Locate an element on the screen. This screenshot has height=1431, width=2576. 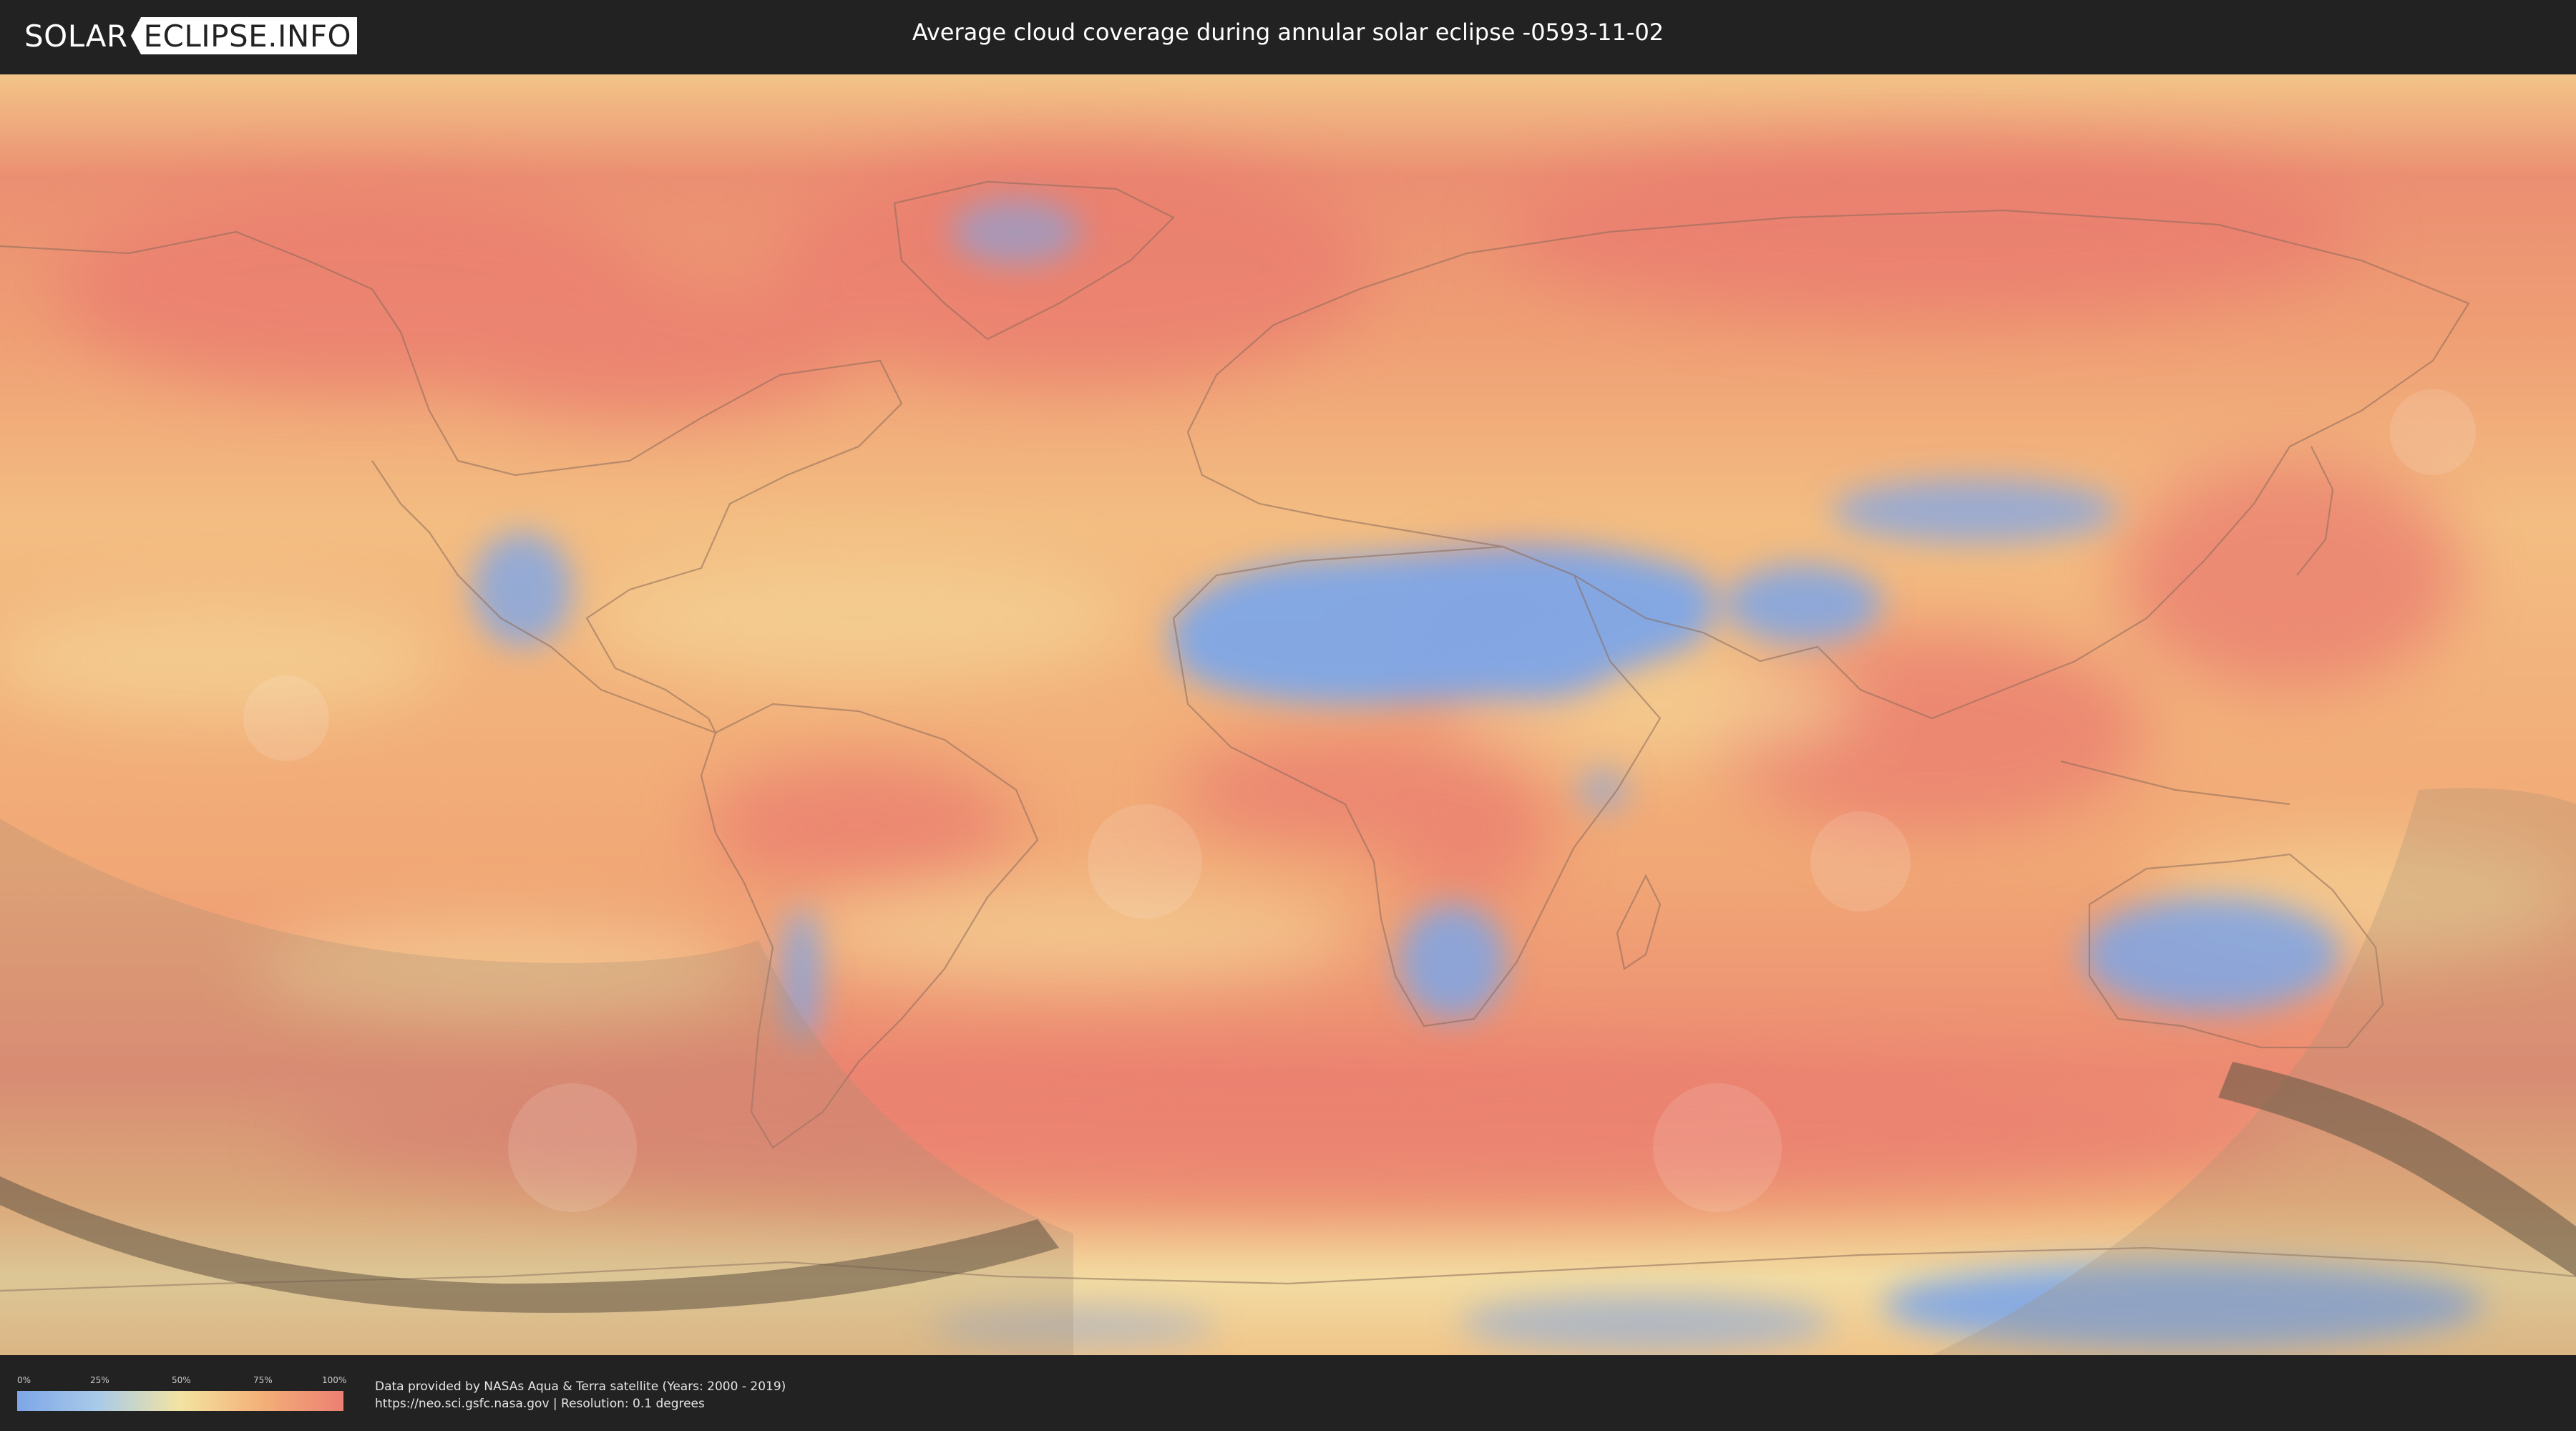
legend-tick-25: 25% is located at coordinates (100, 1380).